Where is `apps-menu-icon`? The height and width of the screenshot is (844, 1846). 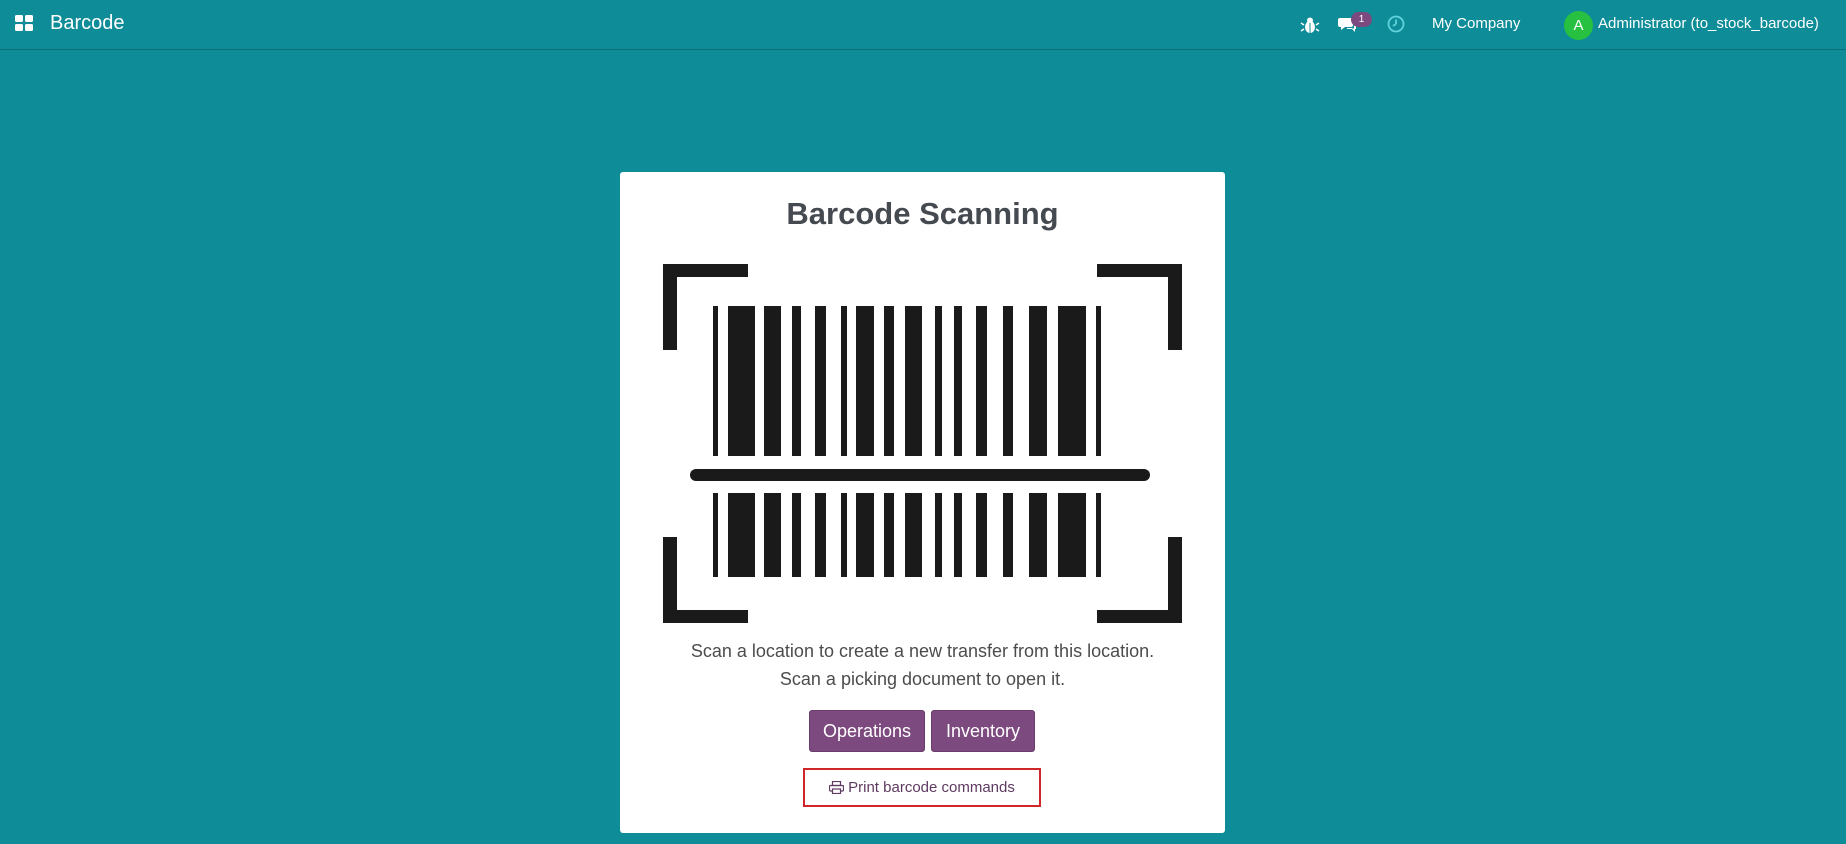 apps-menu-icon is located at coordinates (24, 24).